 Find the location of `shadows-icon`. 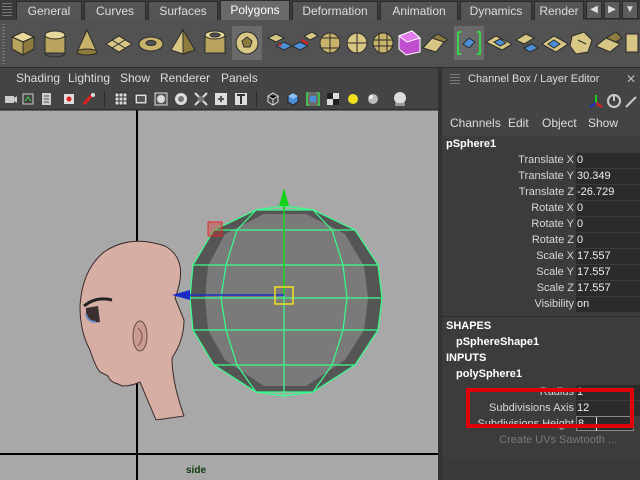

shadows-icon is located at coordinates (373, 99).